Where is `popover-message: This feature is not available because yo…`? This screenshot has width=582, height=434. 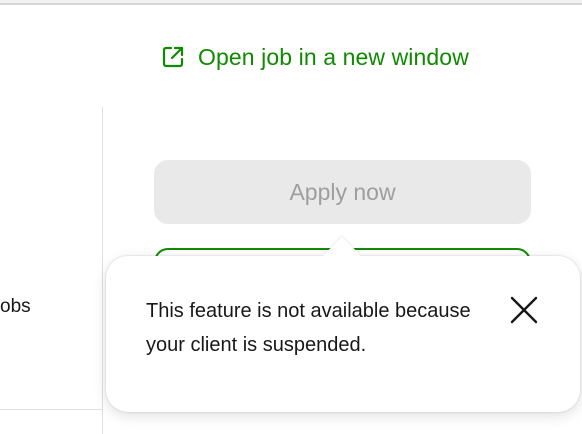 popover-message: This feature is not available because yo… is located at coordinates (308, 328).